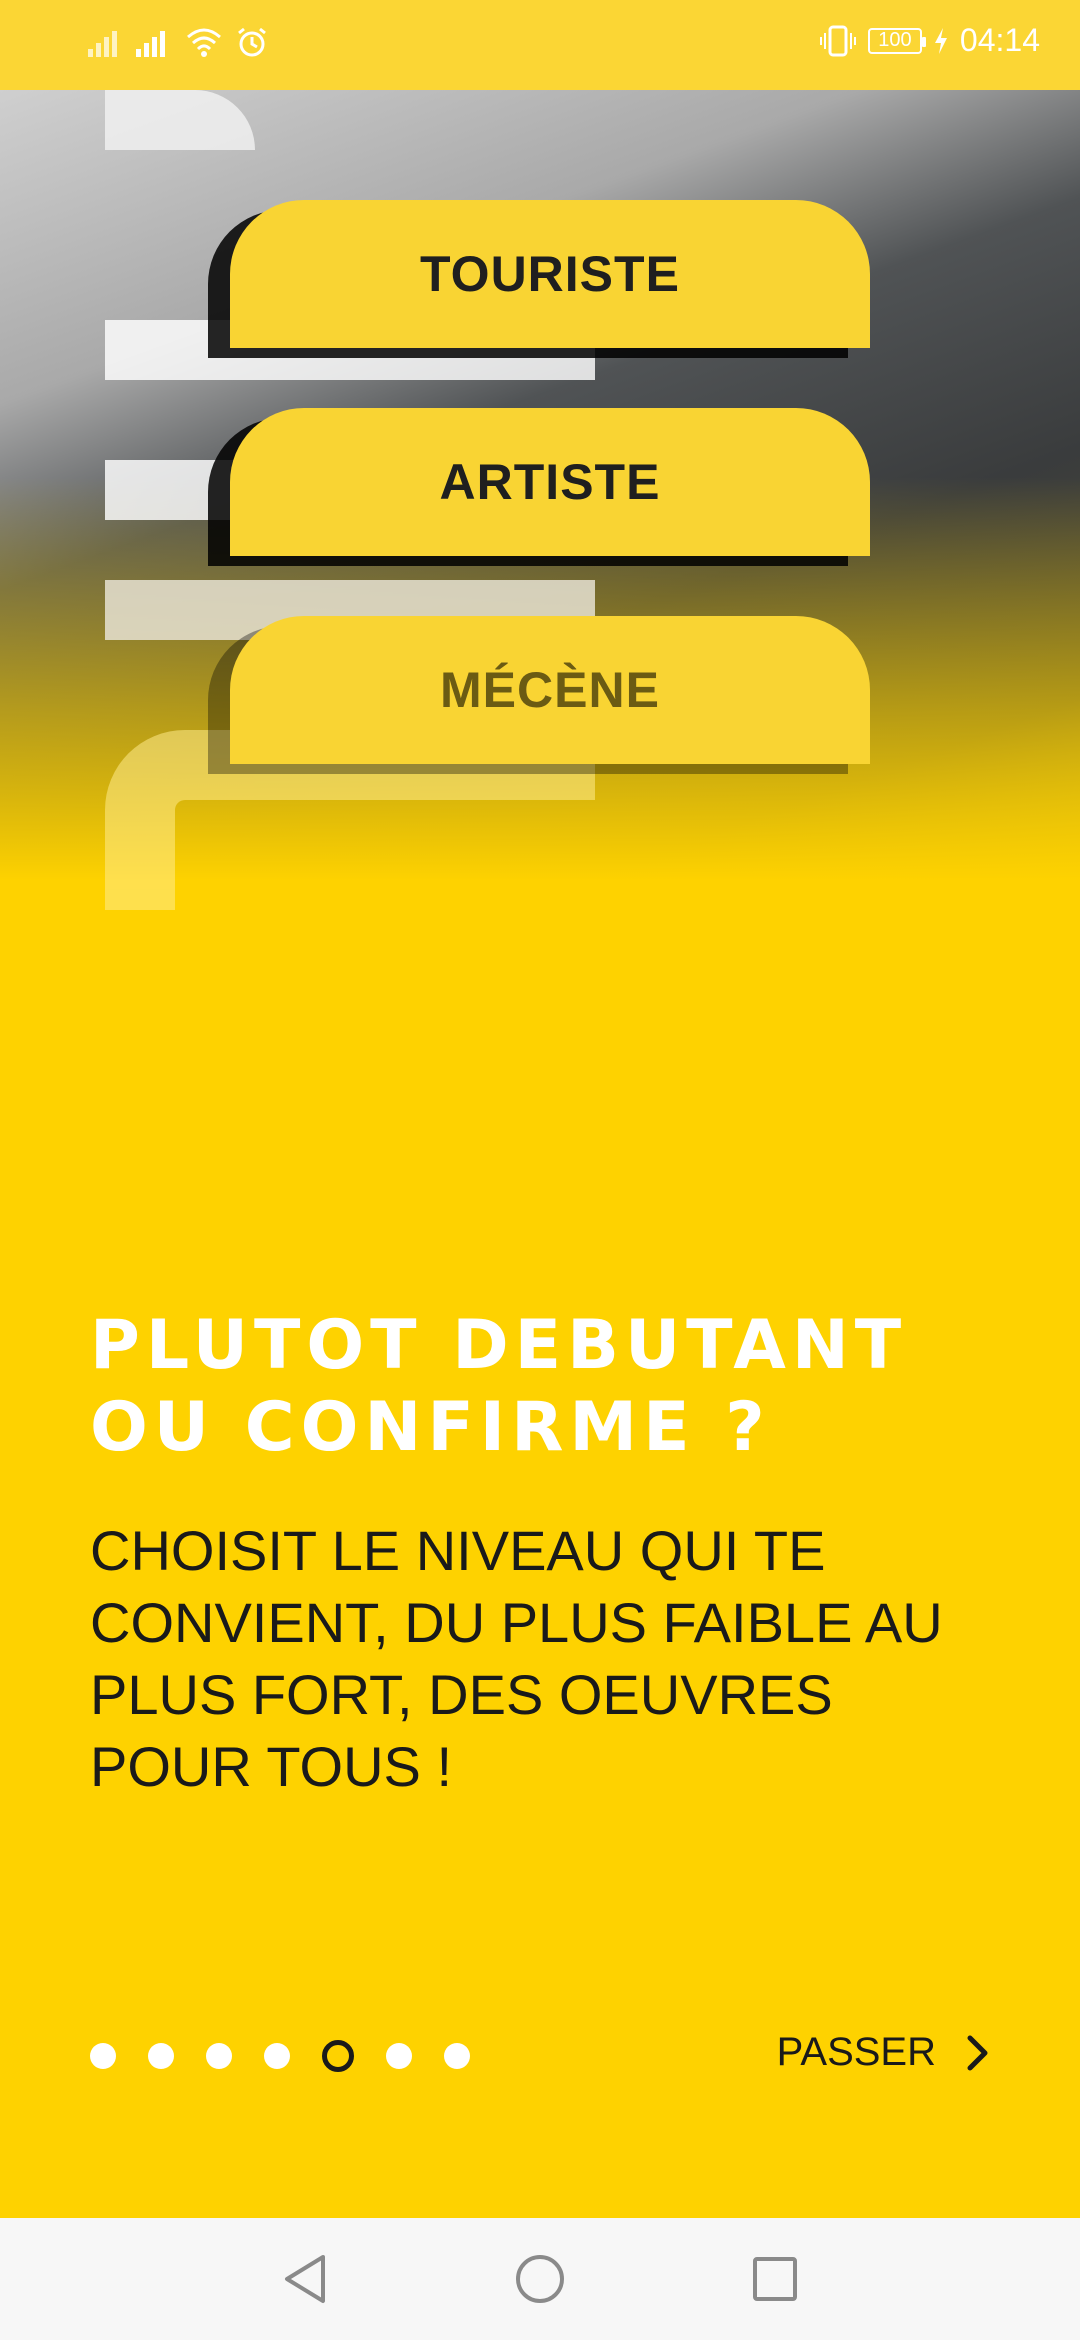 This screenshot has width=1080, height=2340. I want to click on page-indicator, so click(280, 2056).